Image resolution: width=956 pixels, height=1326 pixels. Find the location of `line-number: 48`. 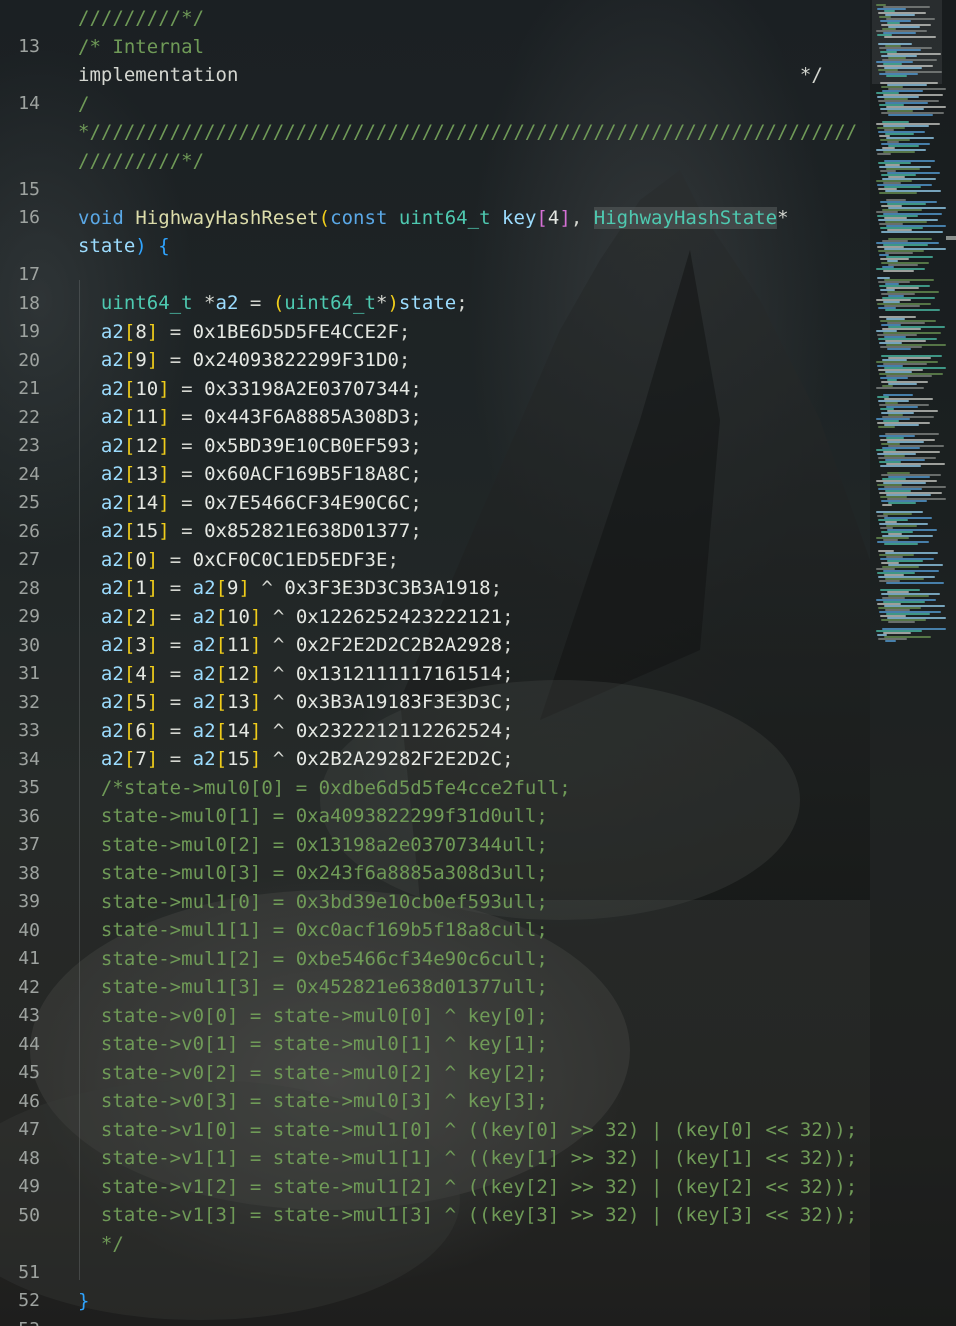

line-number: 48 is located at coordinates (29, 1158).